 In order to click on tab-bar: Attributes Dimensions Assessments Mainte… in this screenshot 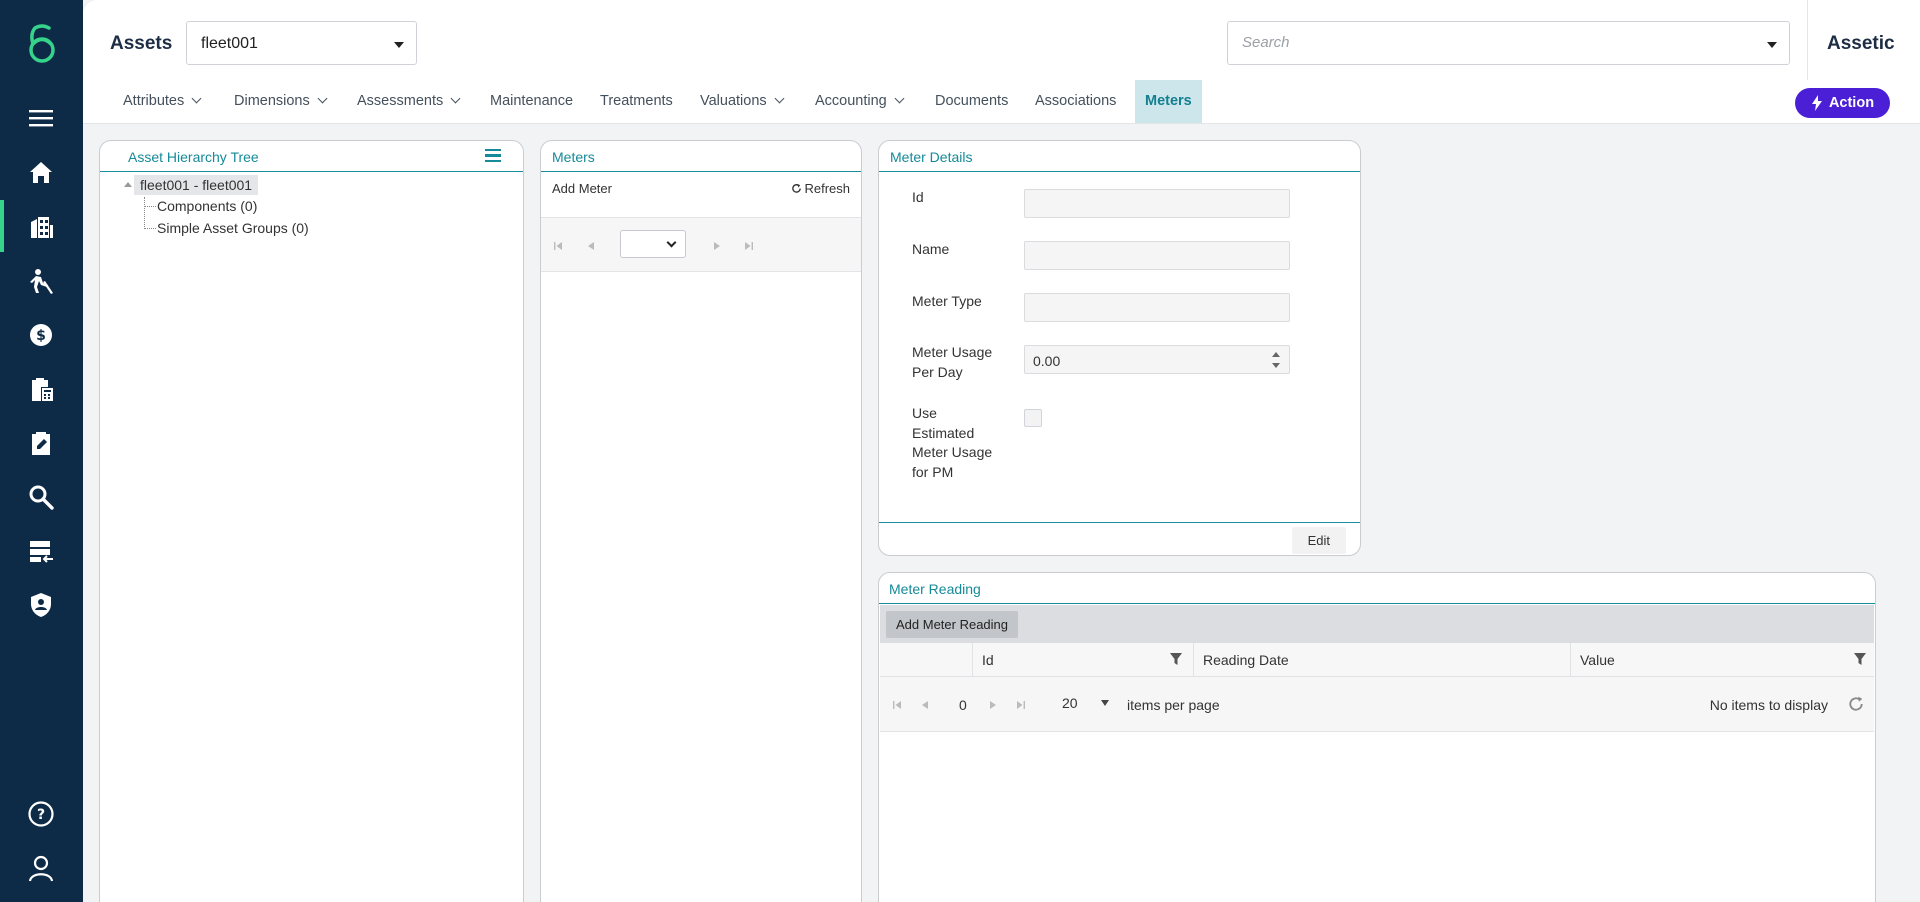, I will do `click(1001, 102)`.